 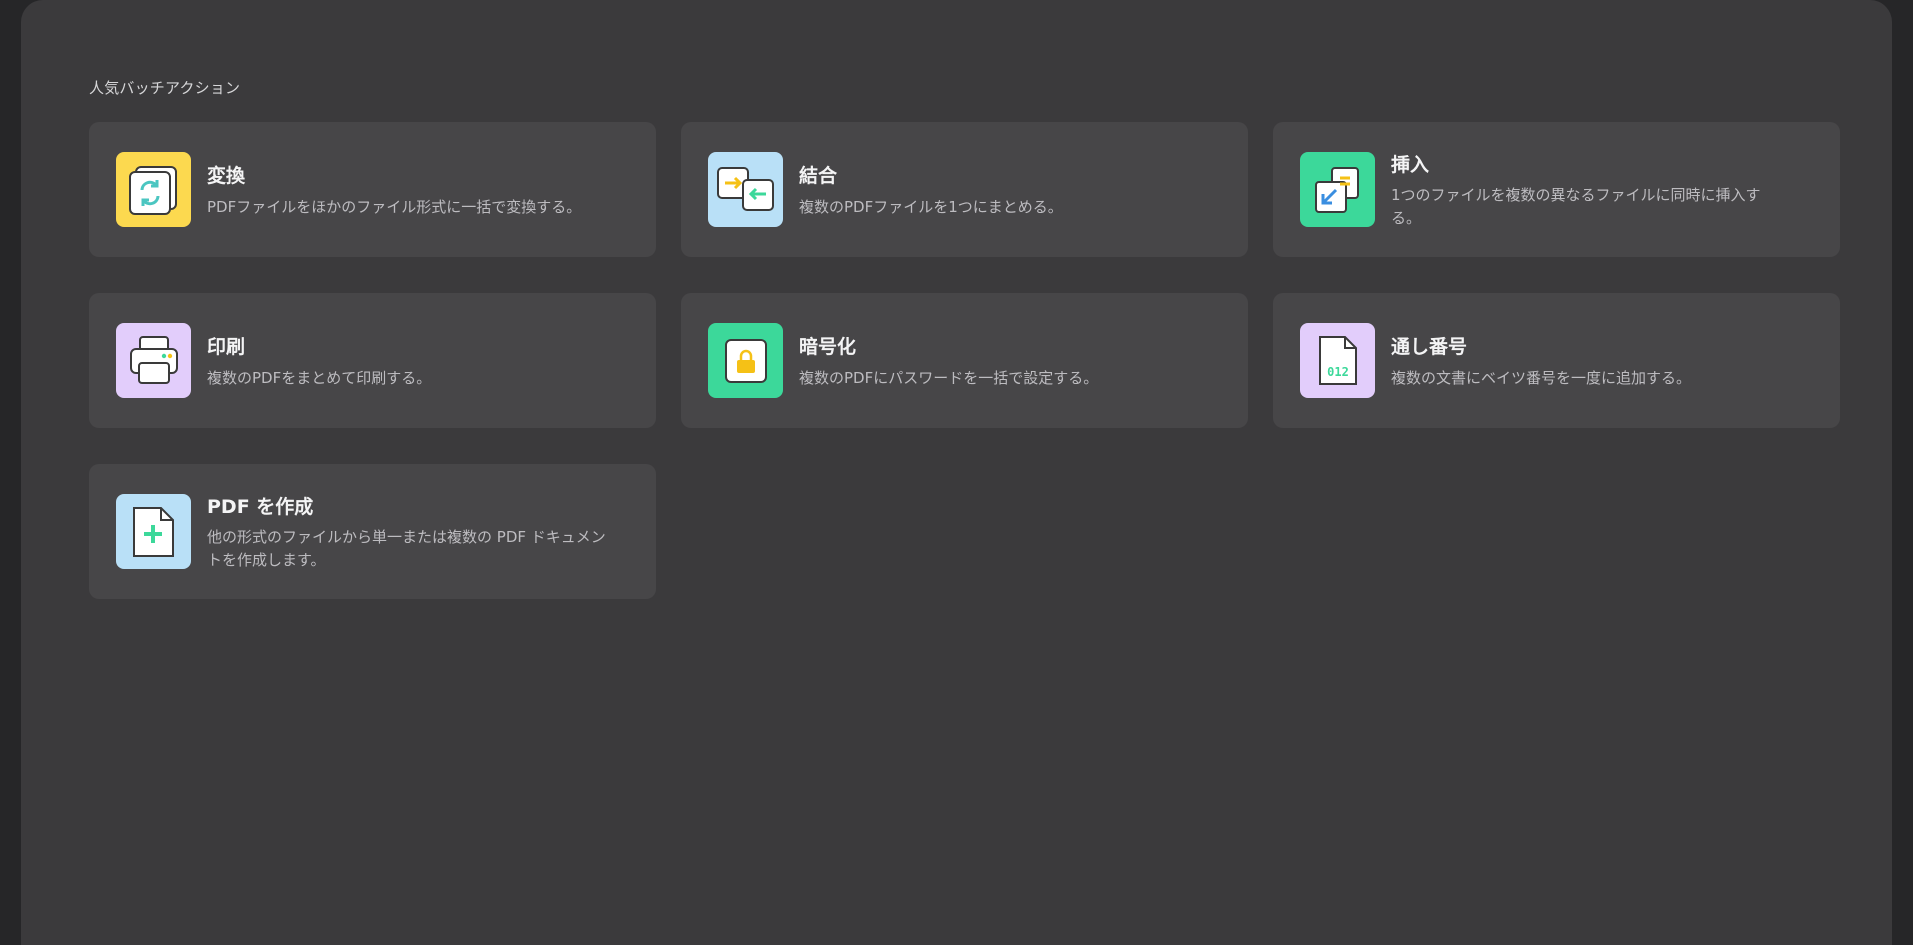 What do you see at coordinates (372, 360) in the screenshot?
I see `print-action-card: 印刷 複数のPDFをまとめて印刷する。` at bounding box center [372, 360].